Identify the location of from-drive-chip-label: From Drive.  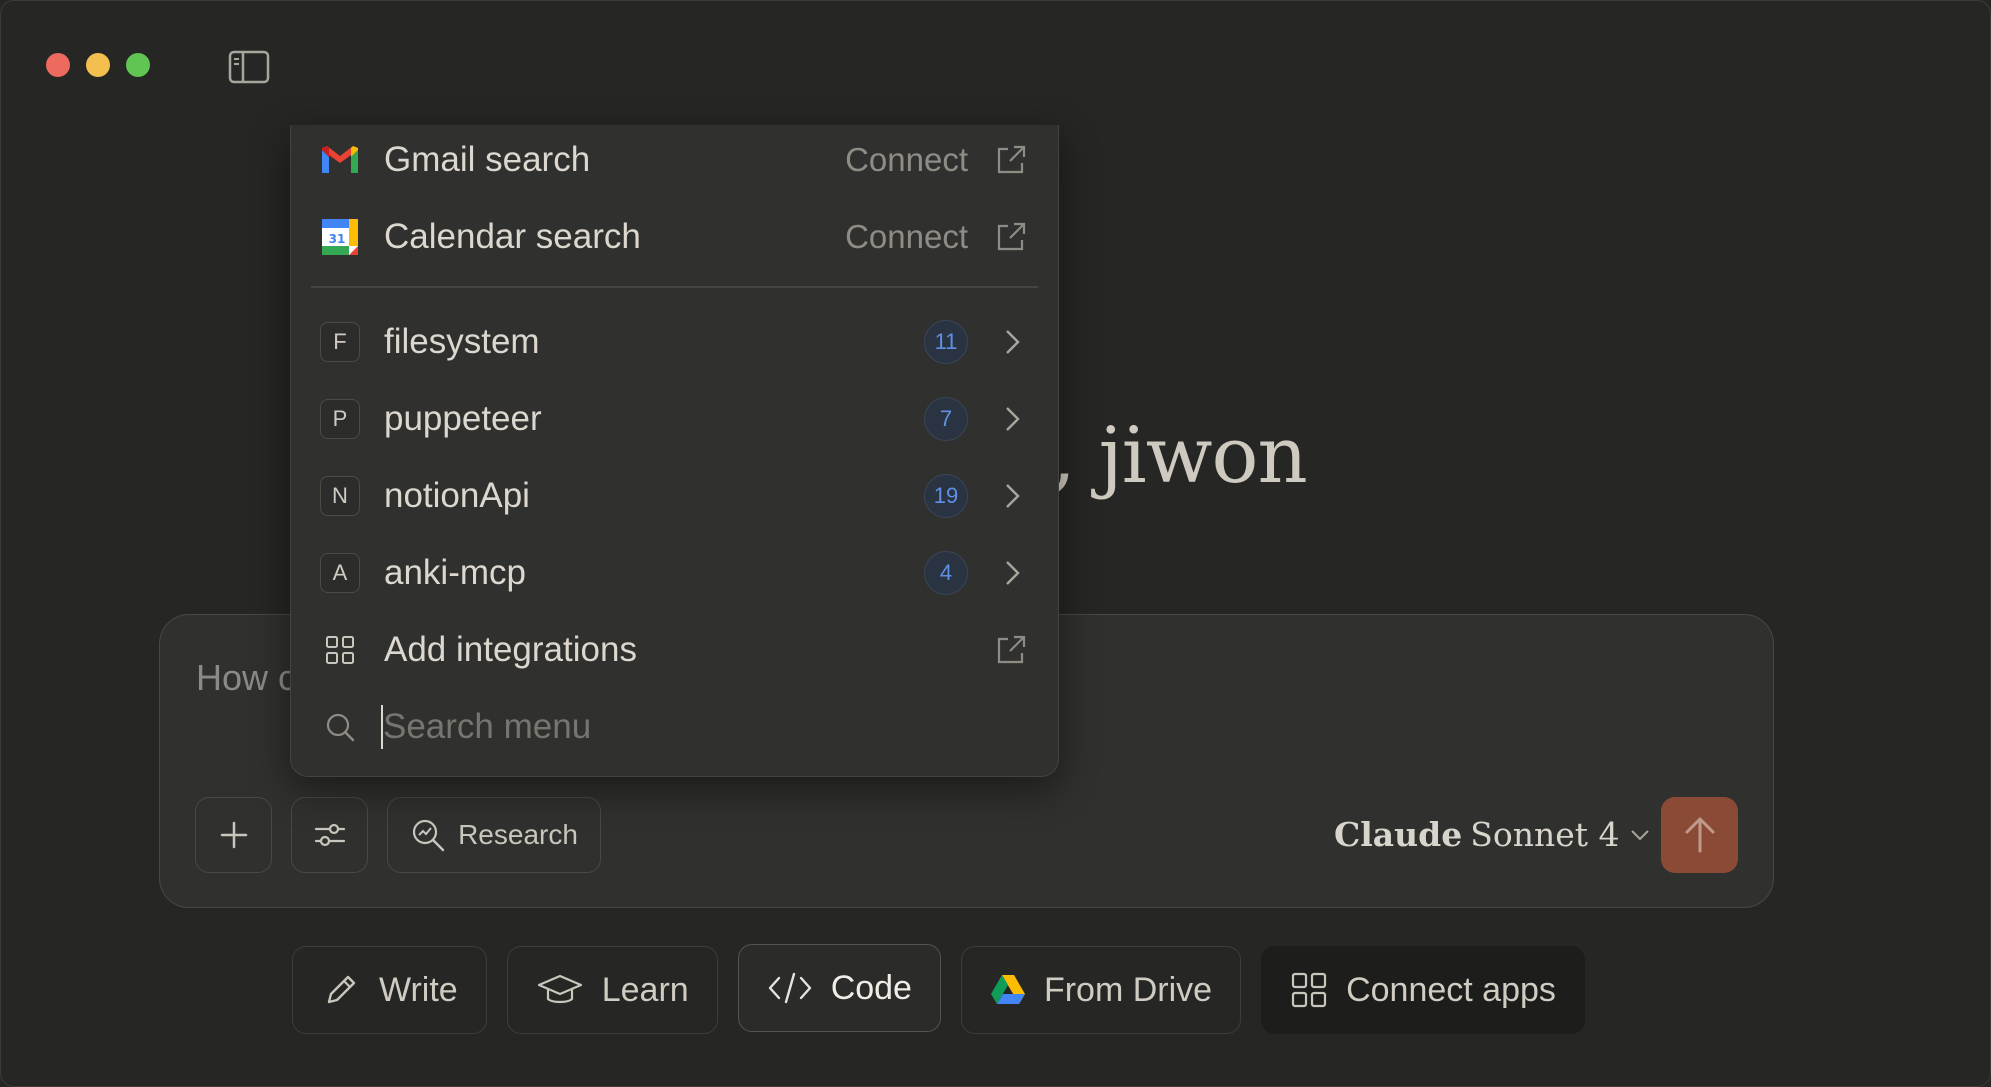
(1128, 989).